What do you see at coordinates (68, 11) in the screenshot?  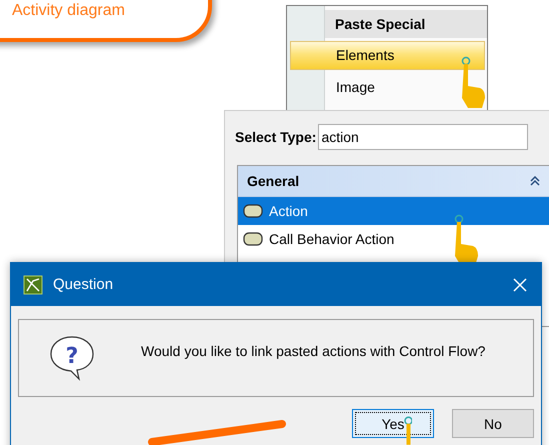 I see `callout-text: Activity diagram` at bounding box center [68, 11].